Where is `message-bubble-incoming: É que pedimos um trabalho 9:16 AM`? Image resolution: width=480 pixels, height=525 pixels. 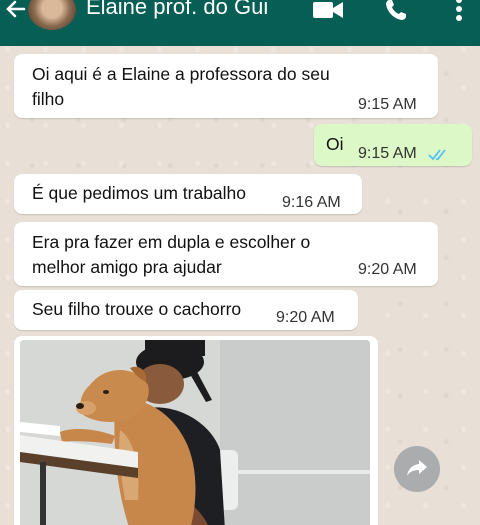 message-bubble-incoming: É que pedimos um trabalho 9:16 AM is located at coordinates (188, 194).